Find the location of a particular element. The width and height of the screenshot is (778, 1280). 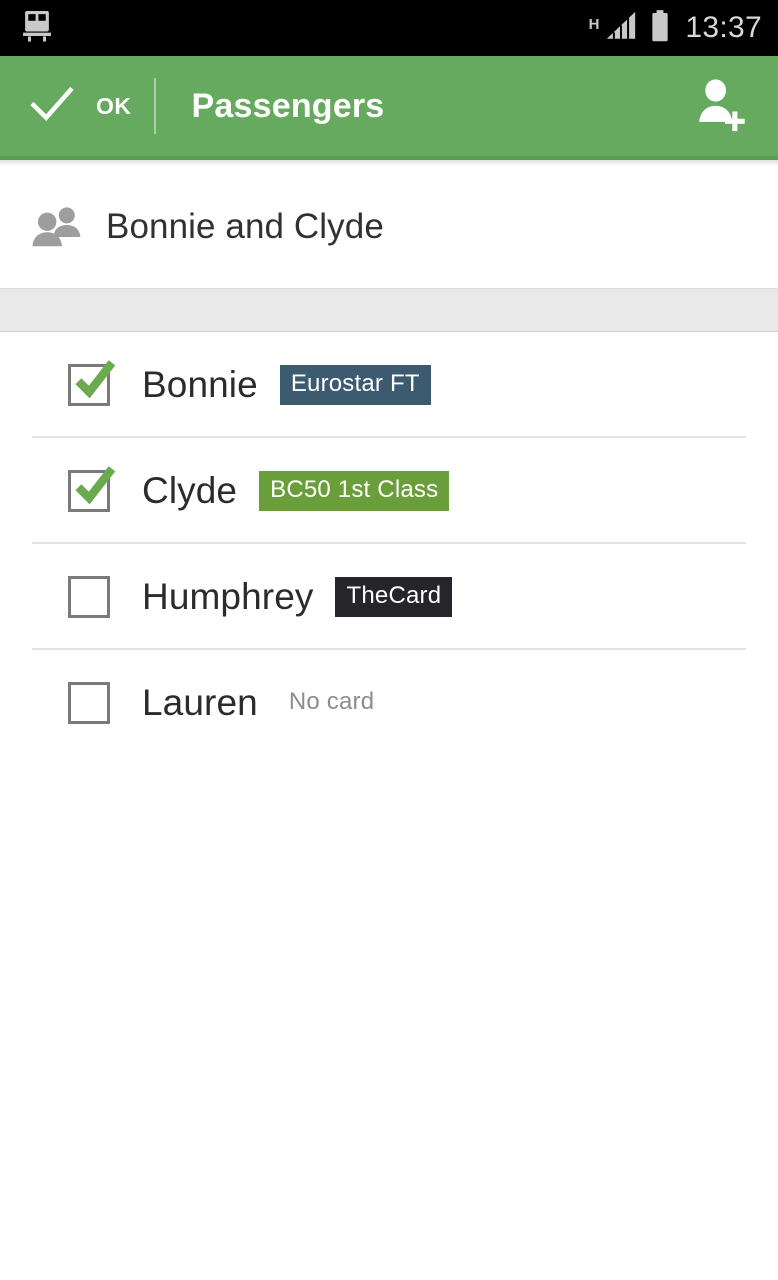

section-separator is located at coordinates (389, 310).